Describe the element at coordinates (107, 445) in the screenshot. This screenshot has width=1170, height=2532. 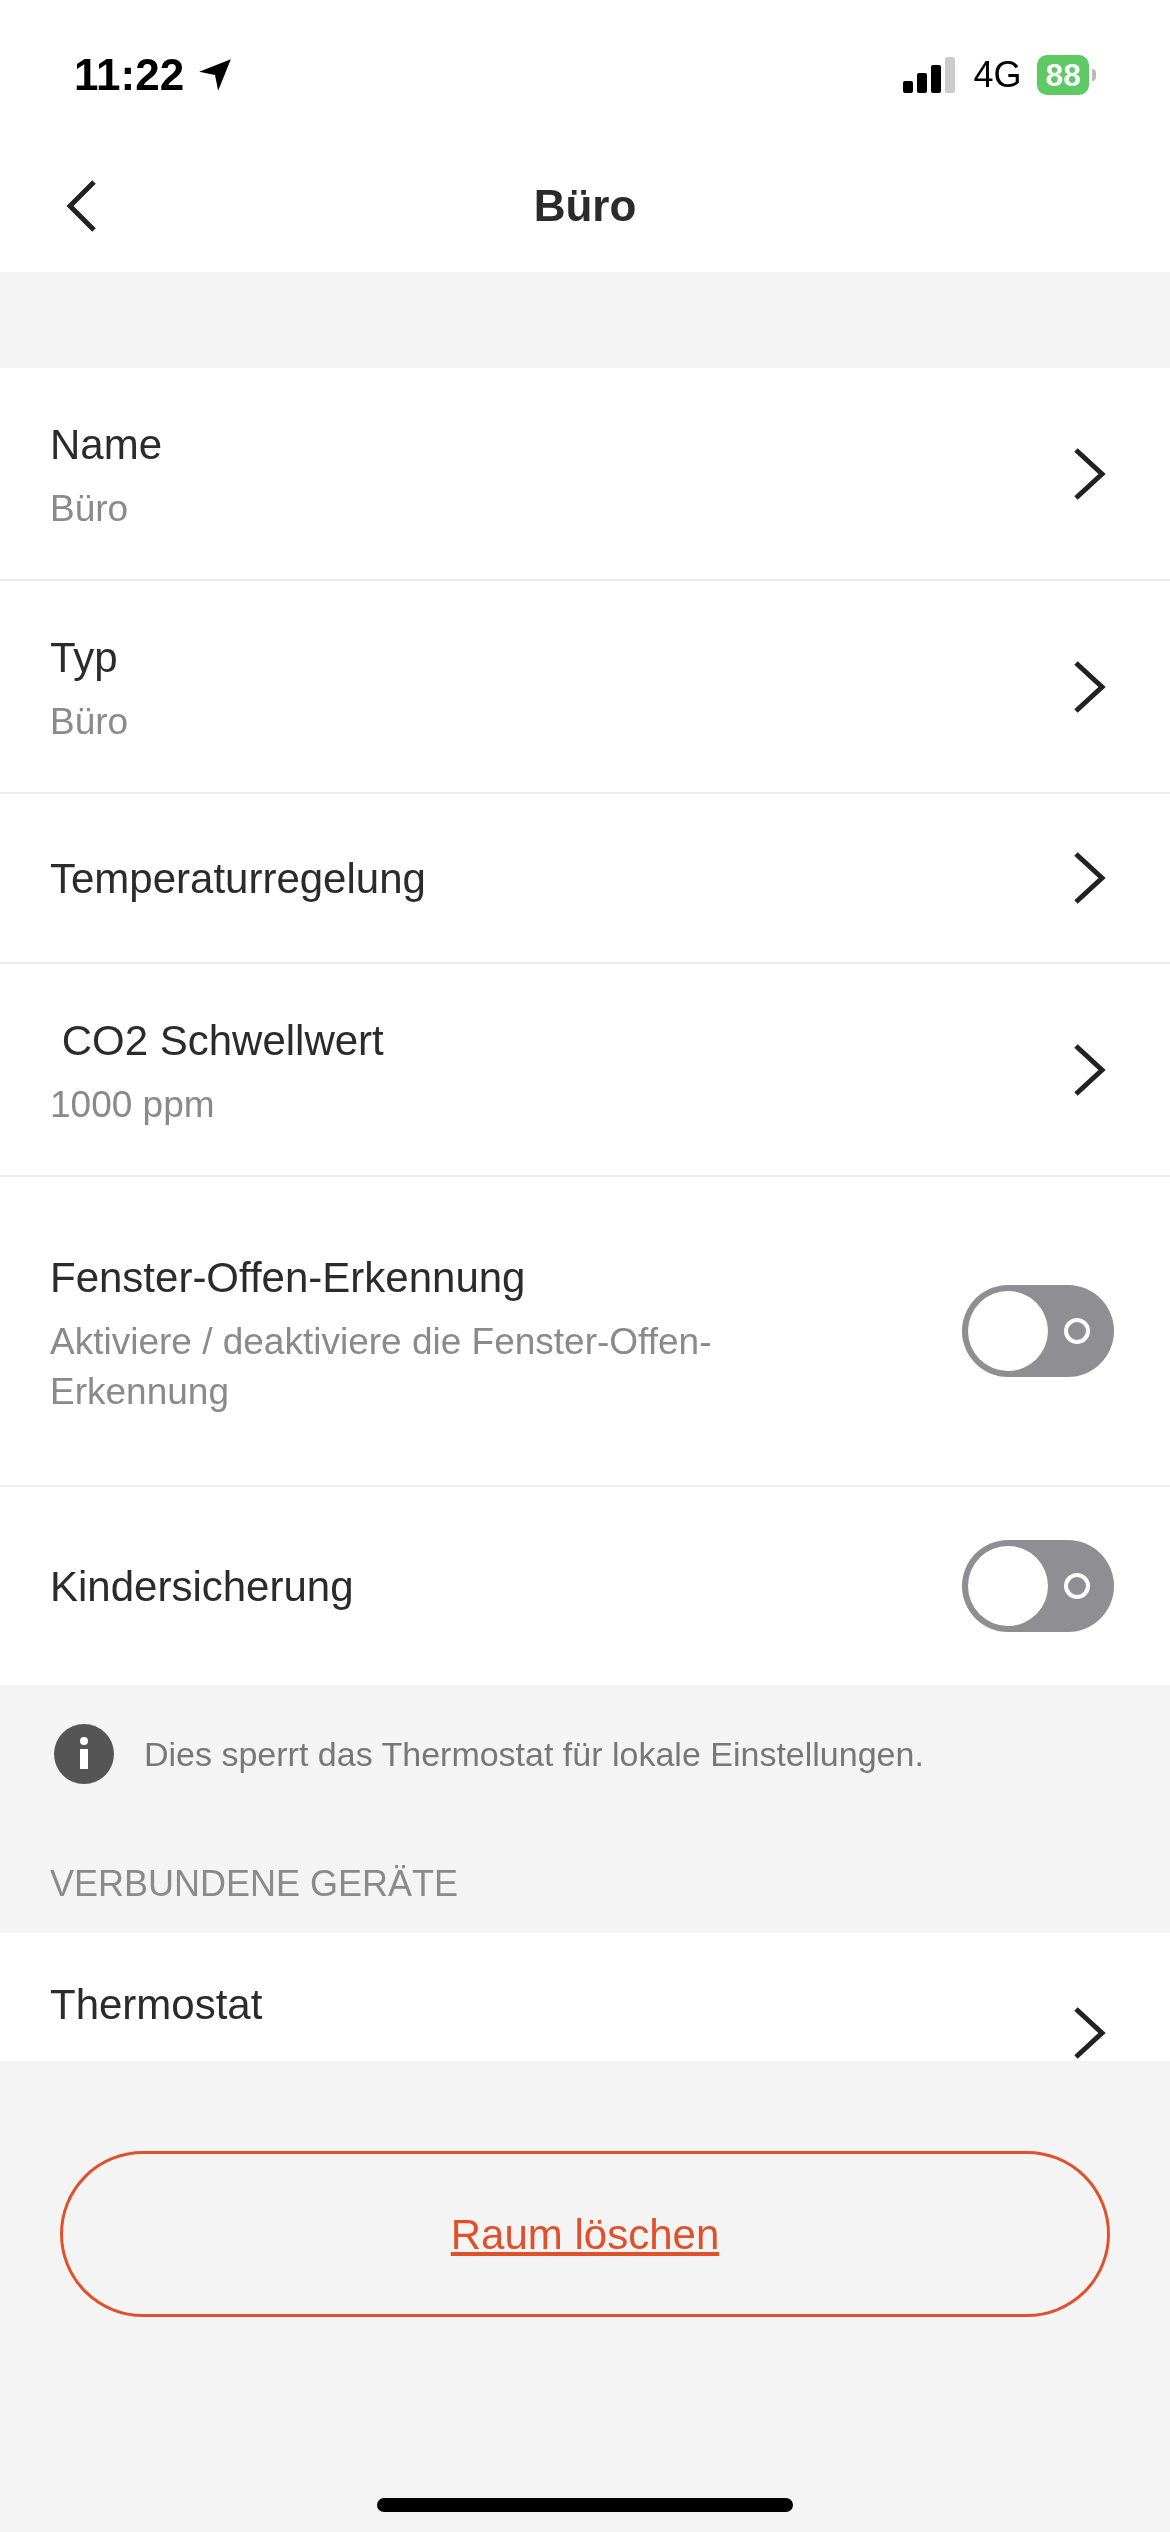
I see `setting-title: Name` at that location.